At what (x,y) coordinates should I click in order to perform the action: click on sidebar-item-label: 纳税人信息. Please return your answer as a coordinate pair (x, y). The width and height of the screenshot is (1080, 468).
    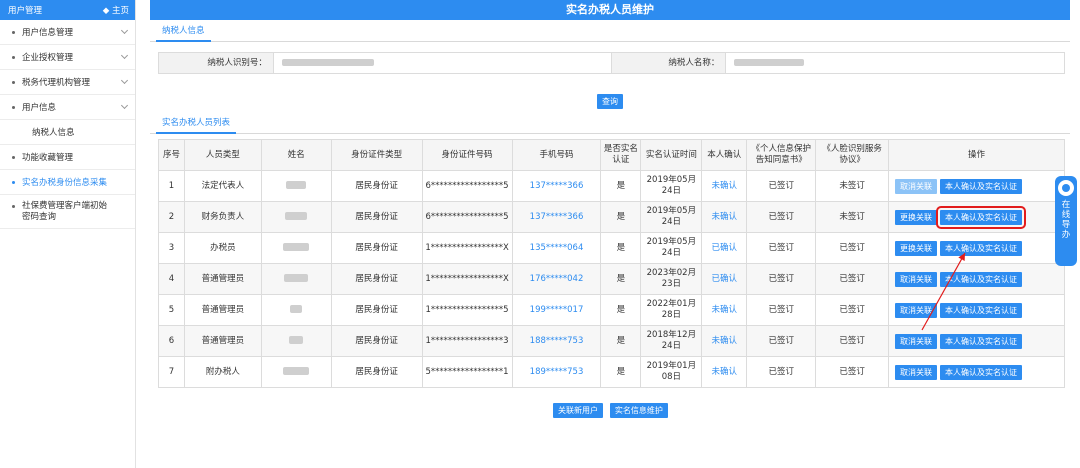
    Looking at the image, I should click on (53, 133).